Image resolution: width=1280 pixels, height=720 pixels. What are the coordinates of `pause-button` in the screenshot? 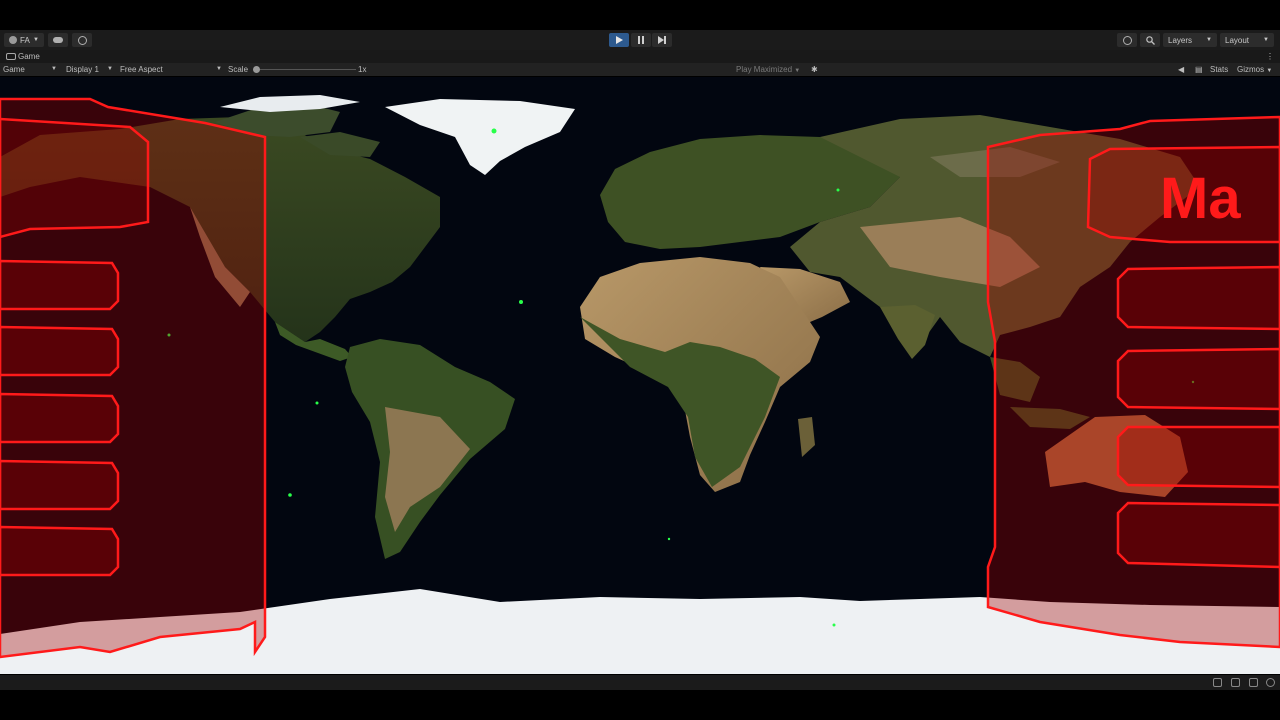 It's located at (641, 40).